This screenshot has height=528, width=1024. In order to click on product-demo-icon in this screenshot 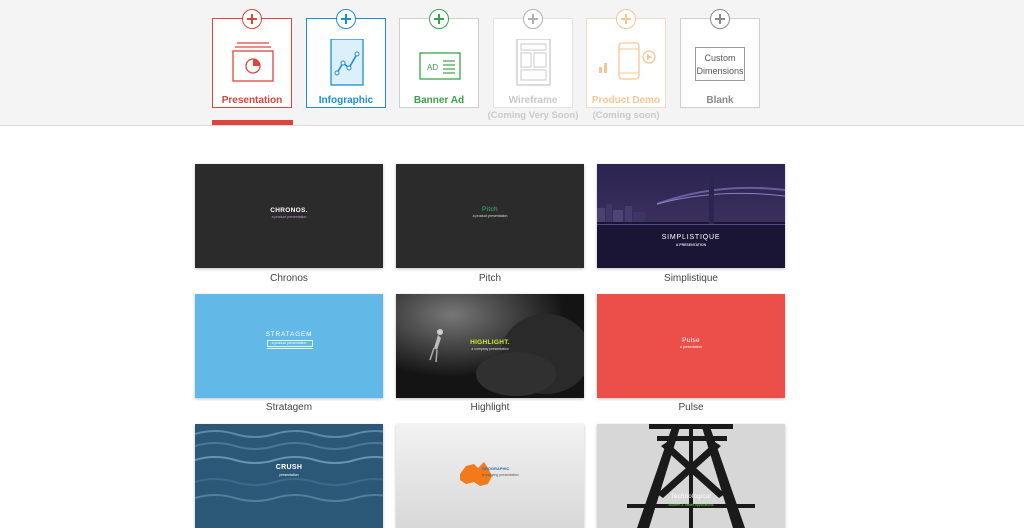, I will do `click(627, 61)`.